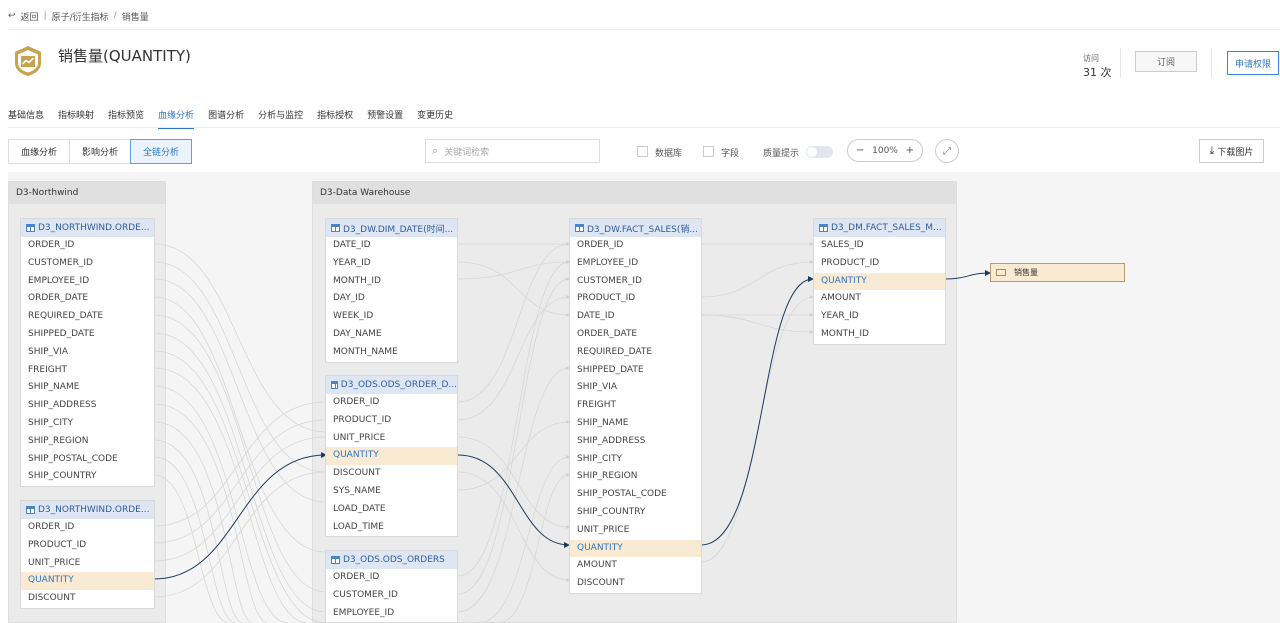  What do you see at coordinates (126, 118) in the screenshot?
I see `tab-metric-preview: 指标预览` at bounding box center [126, 118].